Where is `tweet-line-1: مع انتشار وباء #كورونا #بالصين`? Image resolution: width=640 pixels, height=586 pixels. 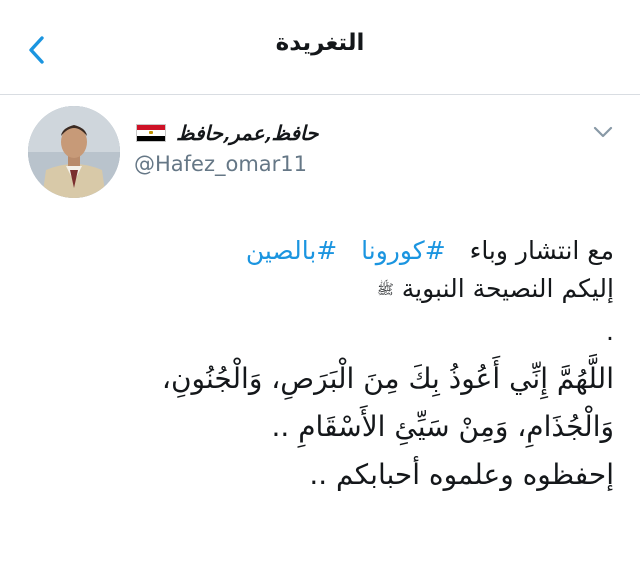
tweet-line-1: مع انتشار وباء #كورونا #بالصين is located at coordinates (314, 251).